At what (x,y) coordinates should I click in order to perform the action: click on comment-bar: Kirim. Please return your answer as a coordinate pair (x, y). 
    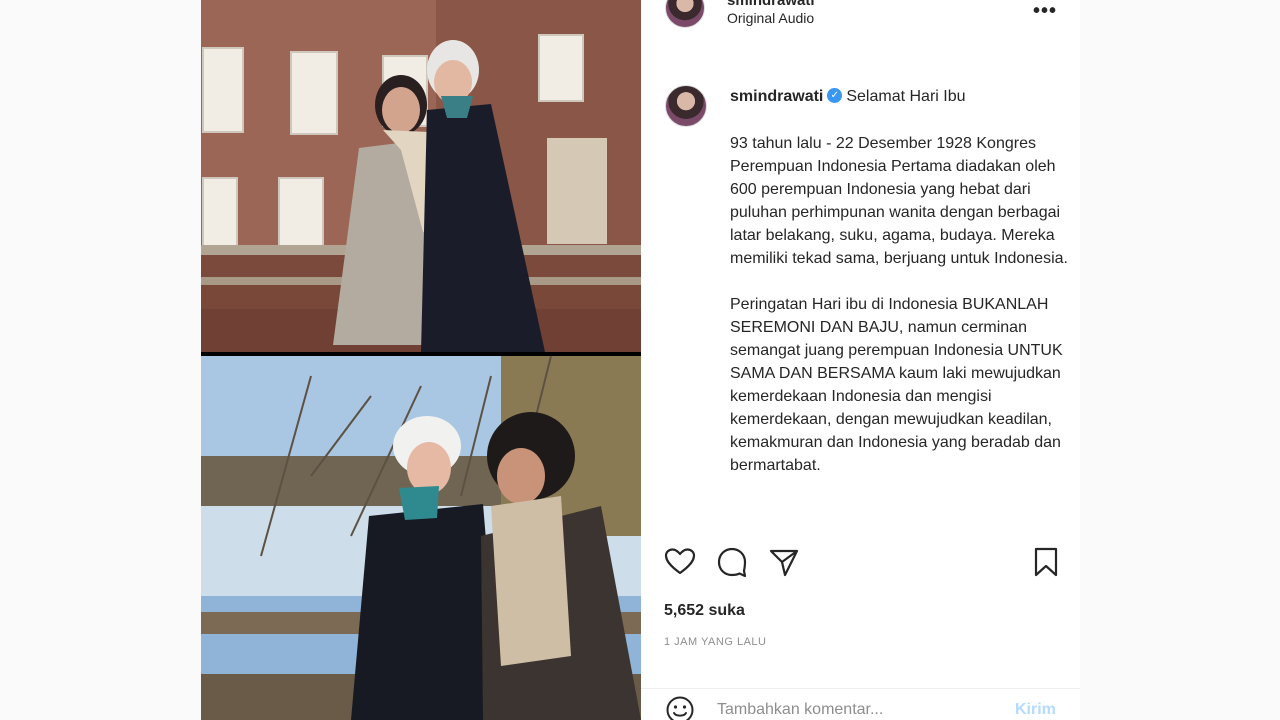
    Looking at the image, I should click on (860, 704).